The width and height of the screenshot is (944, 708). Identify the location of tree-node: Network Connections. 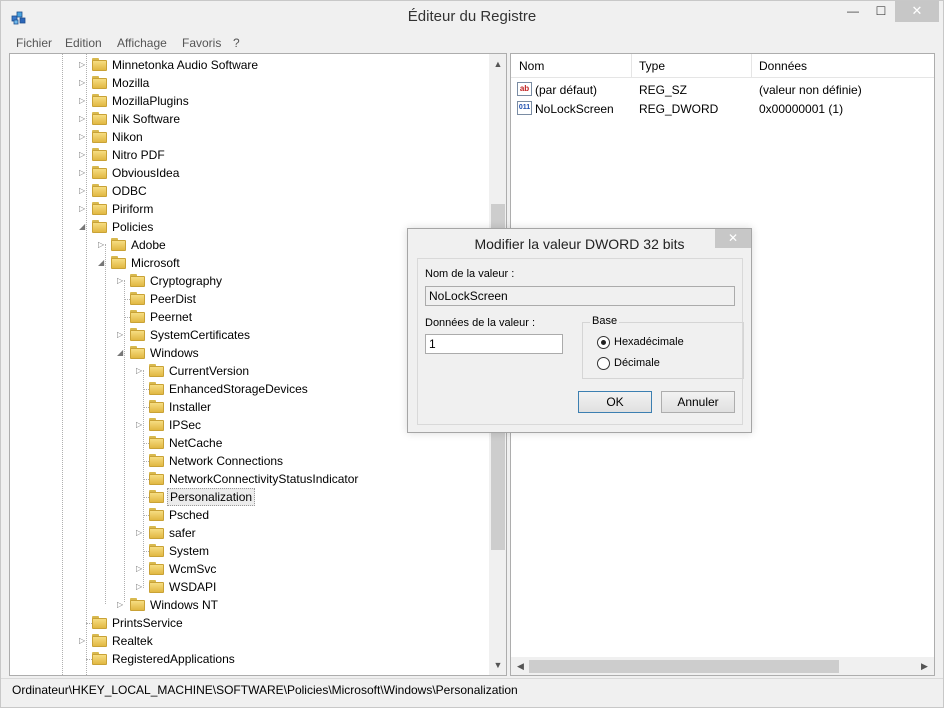
(249, 461).